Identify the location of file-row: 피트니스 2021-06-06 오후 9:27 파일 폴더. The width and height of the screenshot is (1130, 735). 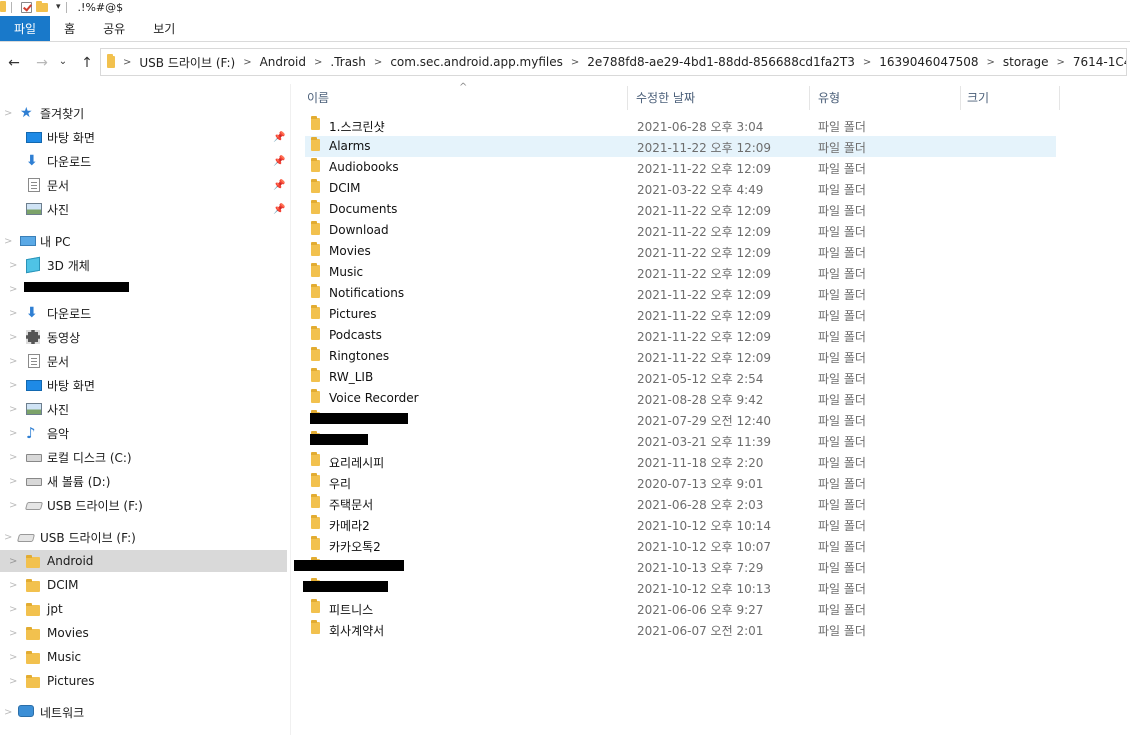
(680, 608).